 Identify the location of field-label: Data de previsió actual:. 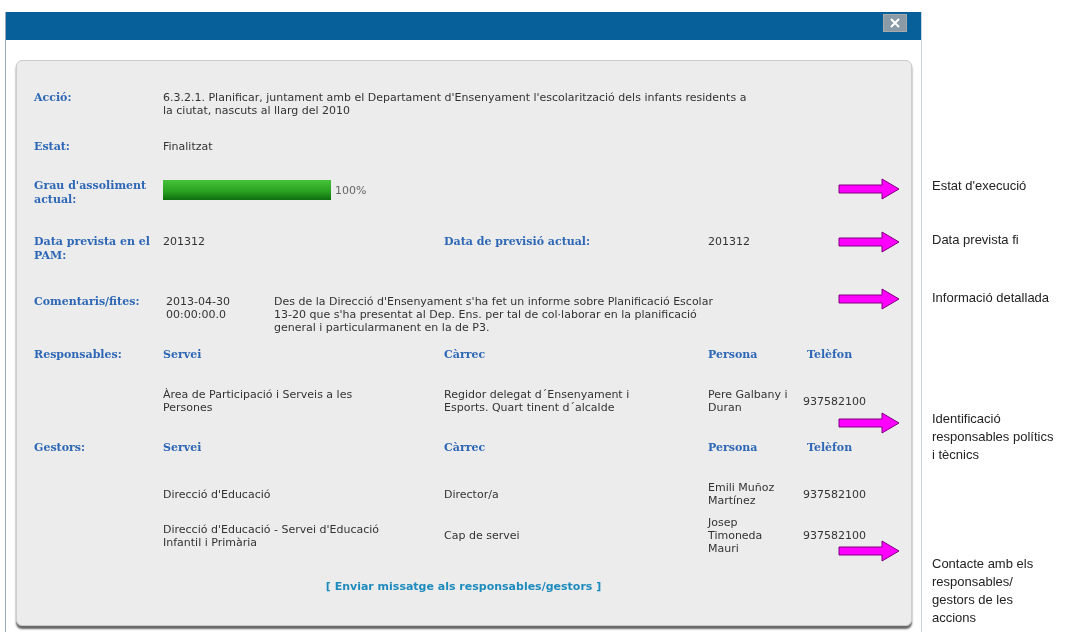
(518, 242).